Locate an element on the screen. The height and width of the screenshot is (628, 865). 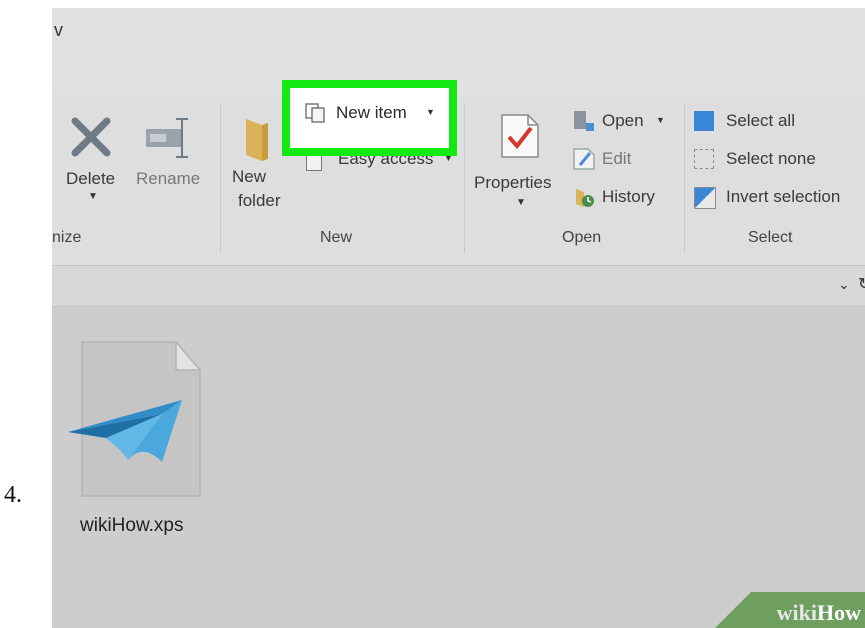
refresh-icon: ↻ is located at coordinates (861, 284).